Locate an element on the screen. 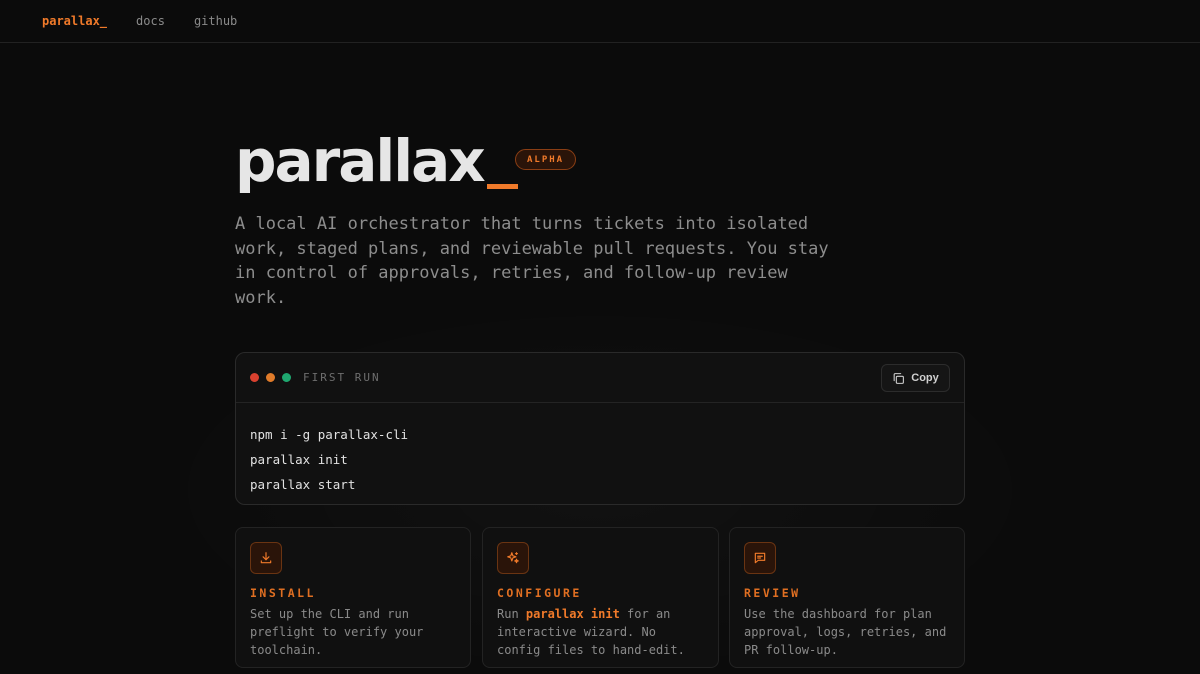 The image size is (1200, 674). command-line: npm i -g parallax-cli is located at coordinates (600, 434).